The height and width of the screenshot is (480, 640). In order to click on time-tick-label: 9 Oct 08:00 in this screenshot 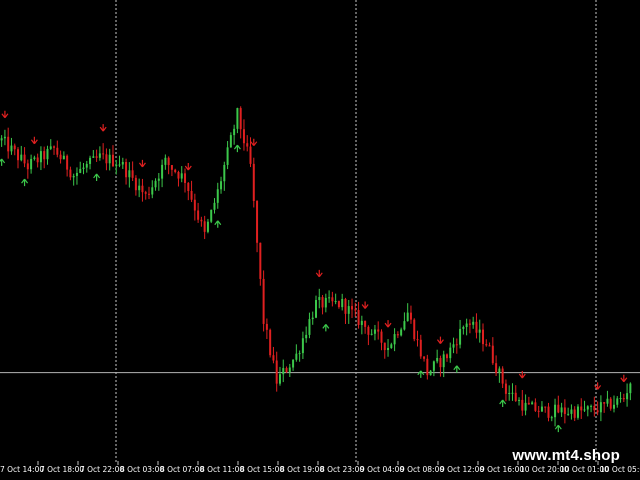, I will do `click(422, 469)`.